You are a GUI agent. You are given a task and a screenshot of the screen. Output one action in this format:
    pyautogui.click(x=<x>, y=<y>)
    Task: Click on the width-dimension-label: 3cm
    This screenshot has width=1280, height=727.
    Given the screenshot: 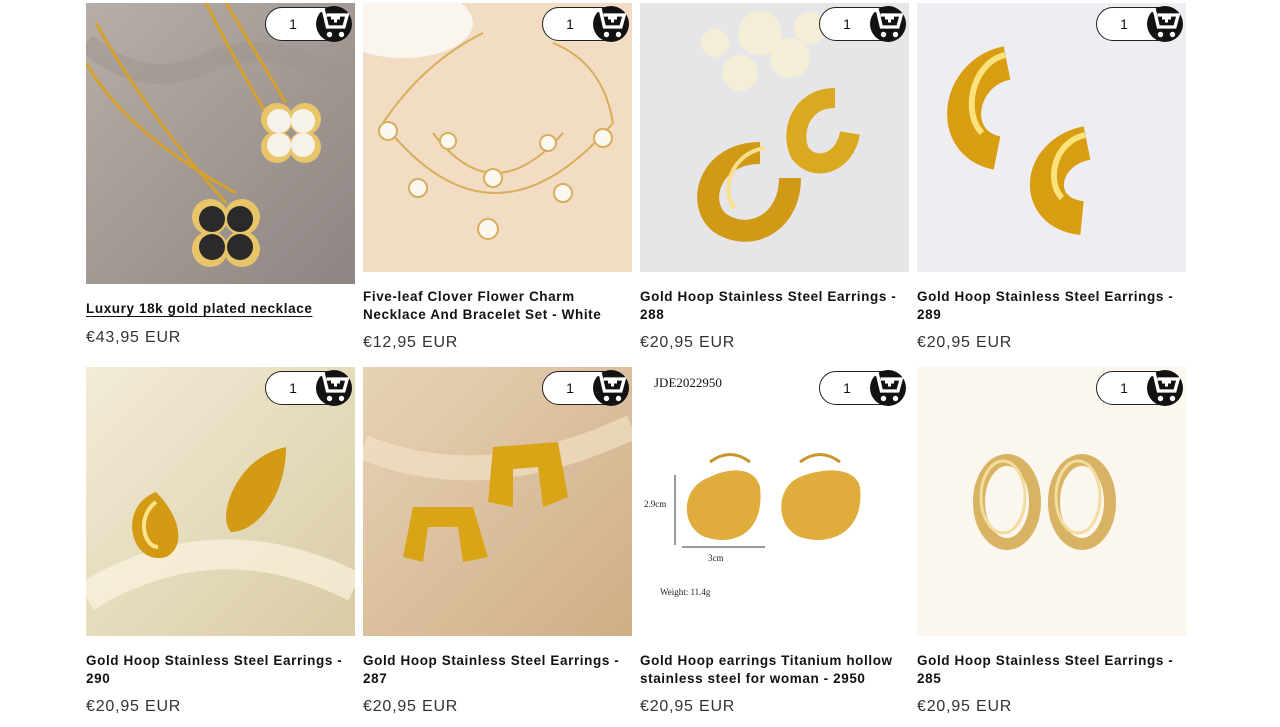 What is the action you would take?
    pyautogui.click(x=716, y=558)
    